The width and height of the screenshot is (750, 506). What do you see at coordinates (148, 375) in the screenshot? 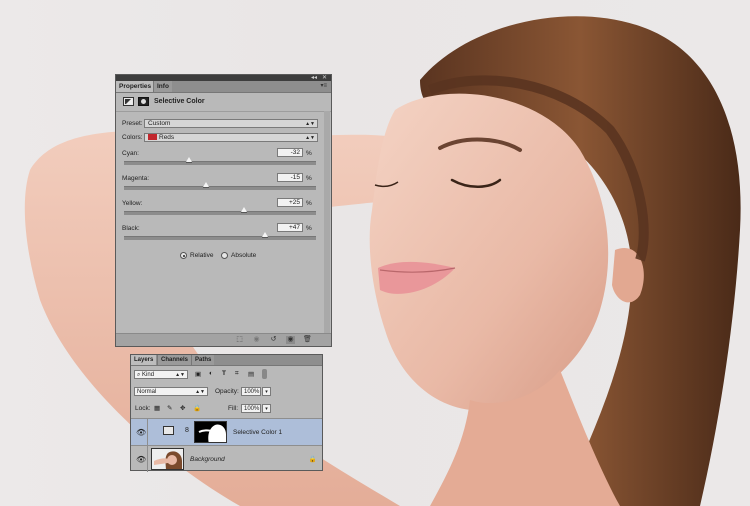
I see `kind-filter-value: Kind` at bounding box center [148, 375].